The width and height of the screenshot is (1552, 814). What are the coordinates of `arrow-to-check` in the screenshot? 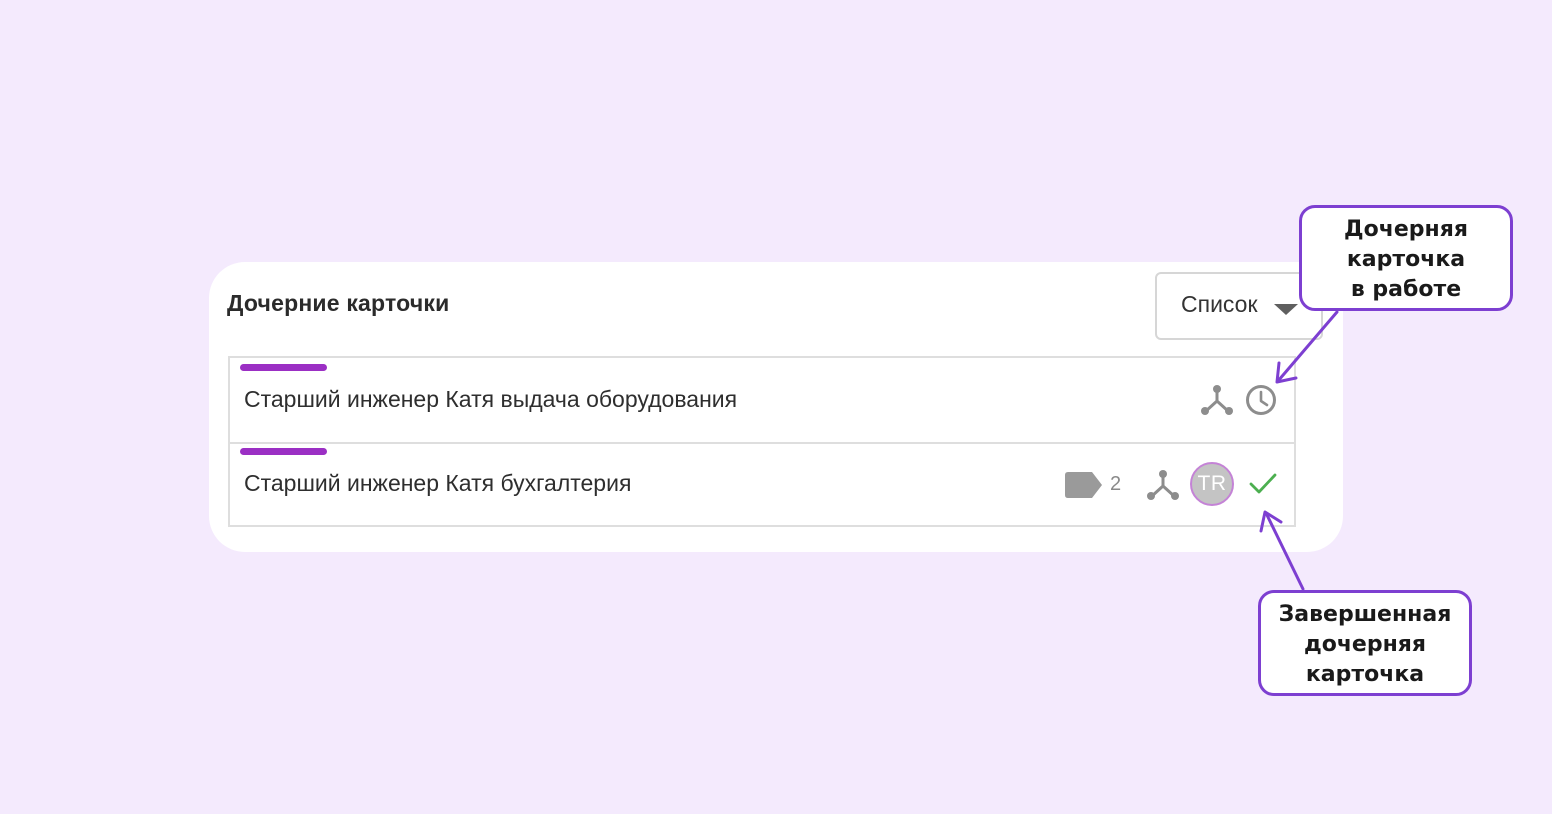 It's located at (1282, 550).